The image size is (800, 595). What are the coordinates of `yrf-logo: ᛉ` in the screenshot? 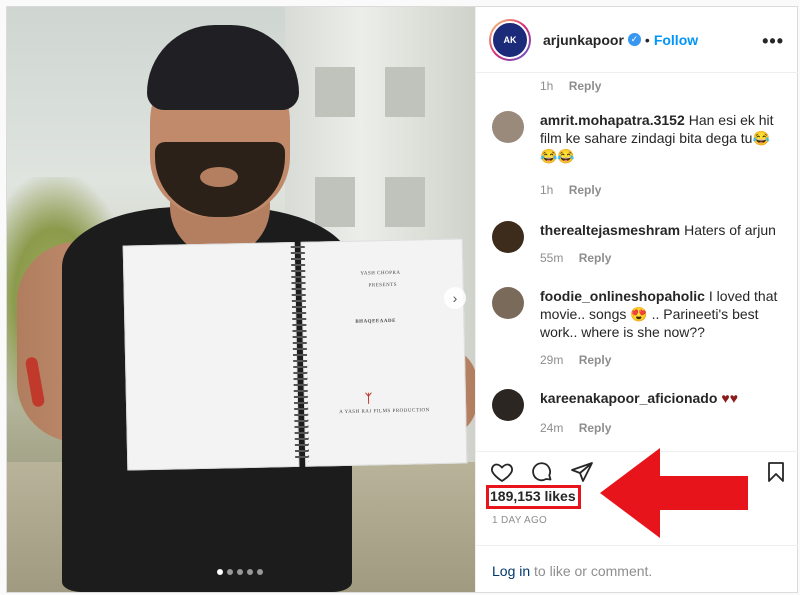 It's located at (368, 398).